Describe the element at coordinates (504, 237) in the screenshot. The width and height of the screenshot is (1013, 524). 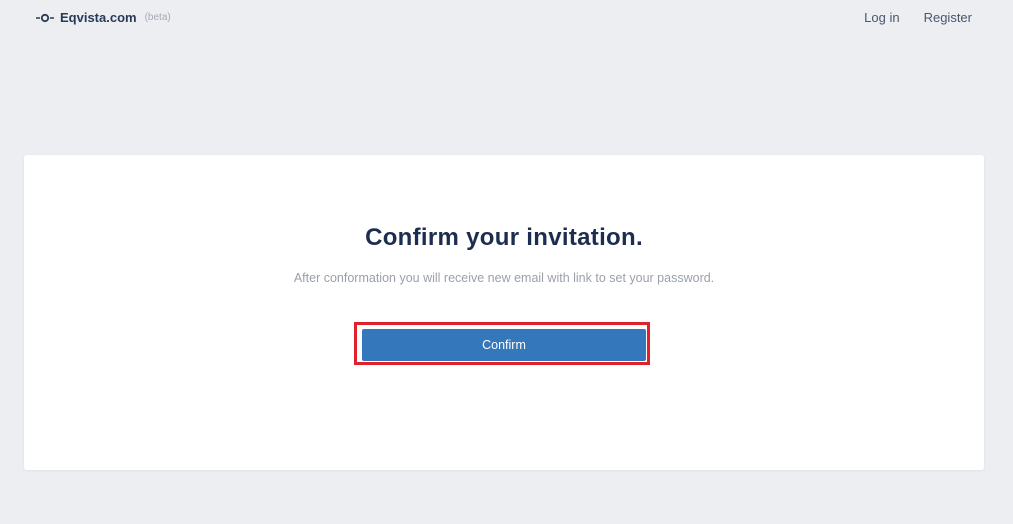
I see `page-title: Confirm your invitation.` at that location.